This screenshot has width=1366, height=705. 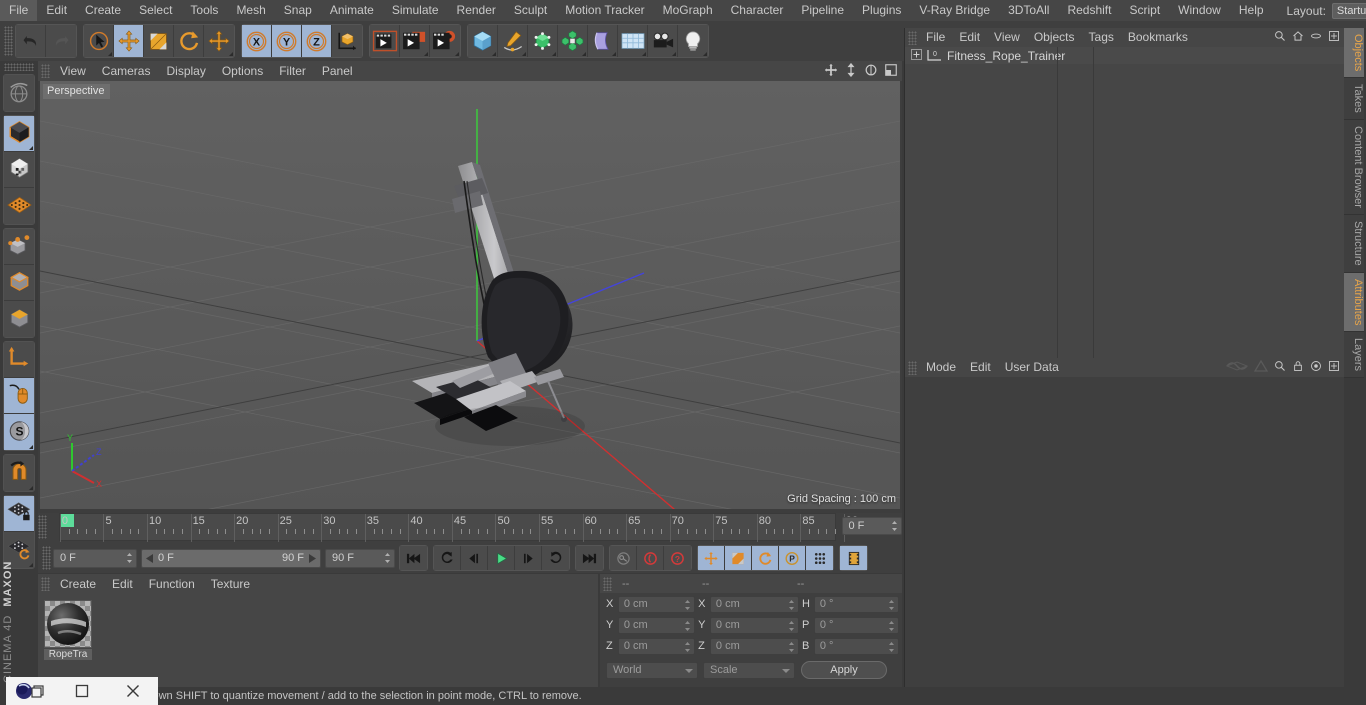 I want to click on undo-button, so click(x=31, y=41).